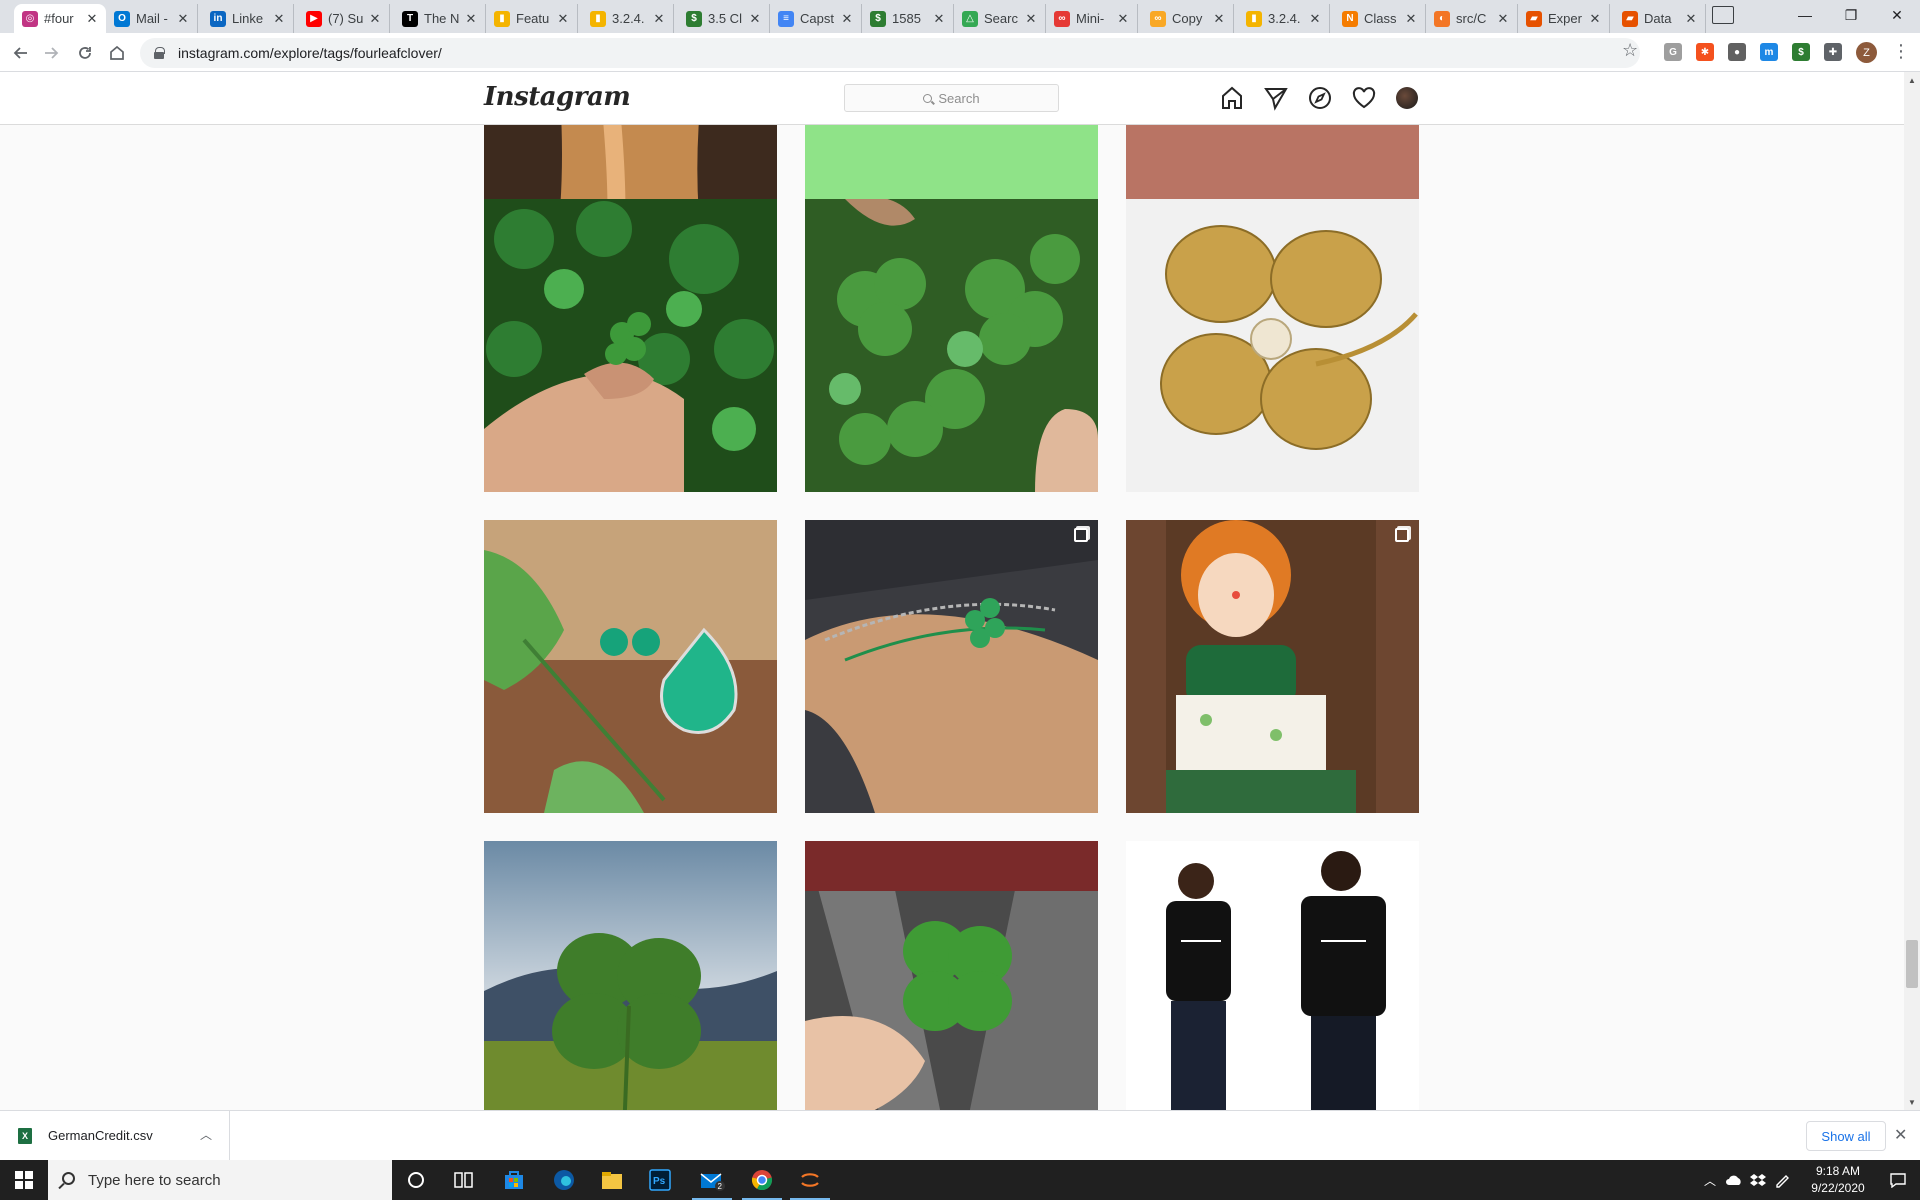 The height and width of the screenshot is (1200, 1920). Describe the element at coordinates (1846, 1136) in the screenshot. I see `show-all-button: Show all` at that location.